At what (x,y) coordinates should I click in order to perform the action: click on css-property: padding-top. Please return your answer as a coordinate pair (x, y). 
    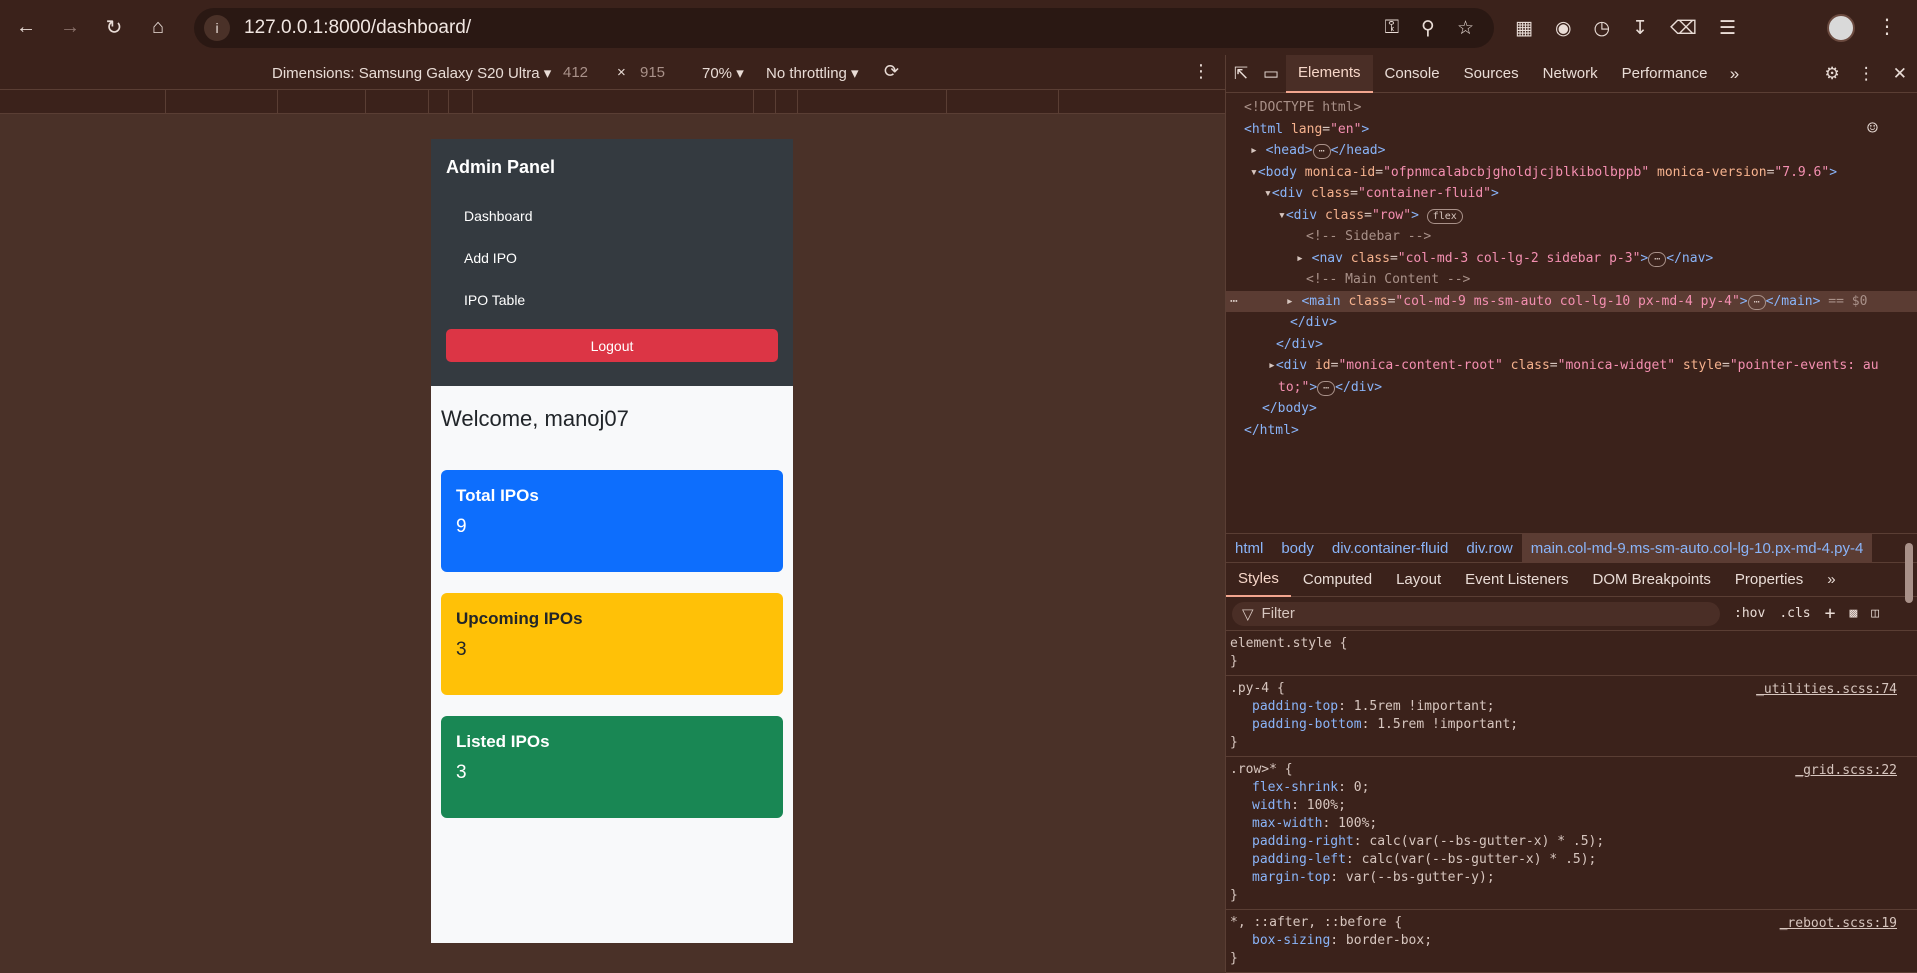
    Looking at the image, I should click on (1295, 706).